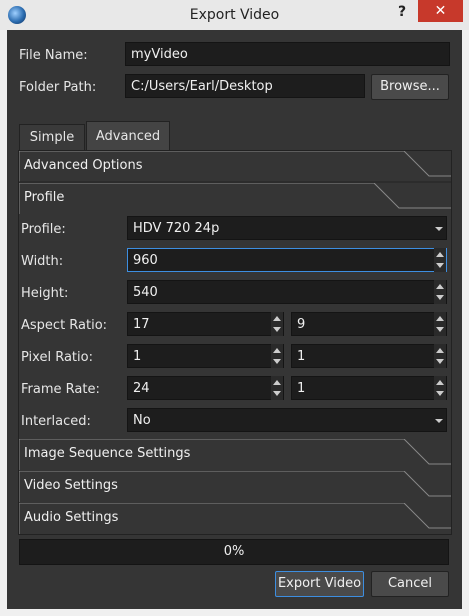  I want to click on aspect-den-input: 9, so click(369, 324).